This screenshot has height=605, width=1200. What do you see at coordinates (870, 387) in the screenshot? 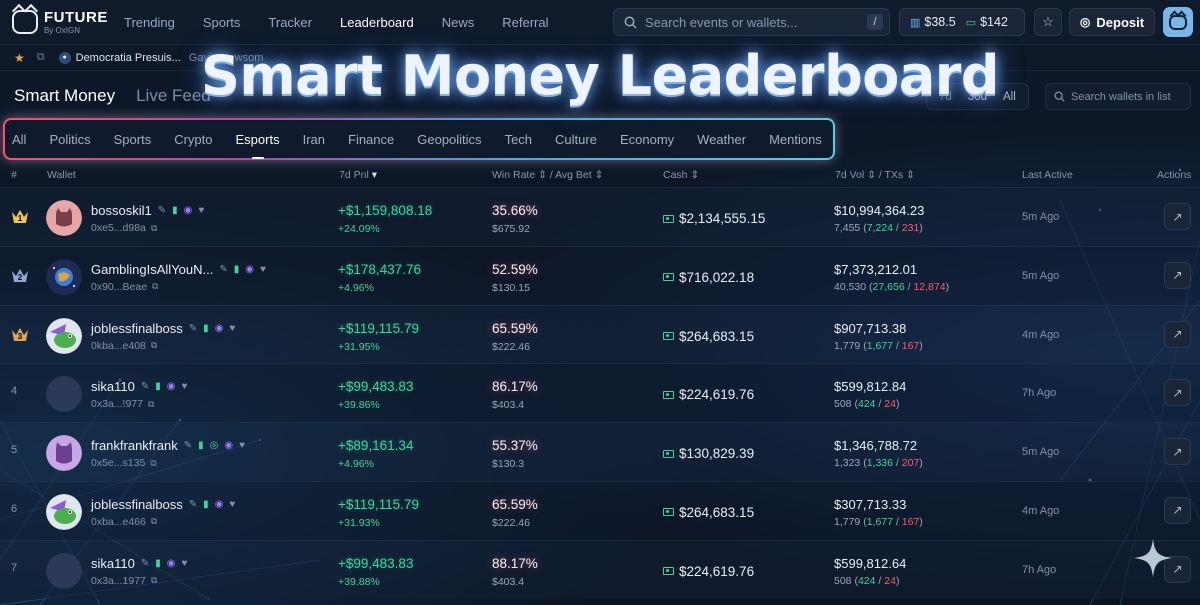
I see `volume-value: $599,812.84` at bounding box center [870, 387].